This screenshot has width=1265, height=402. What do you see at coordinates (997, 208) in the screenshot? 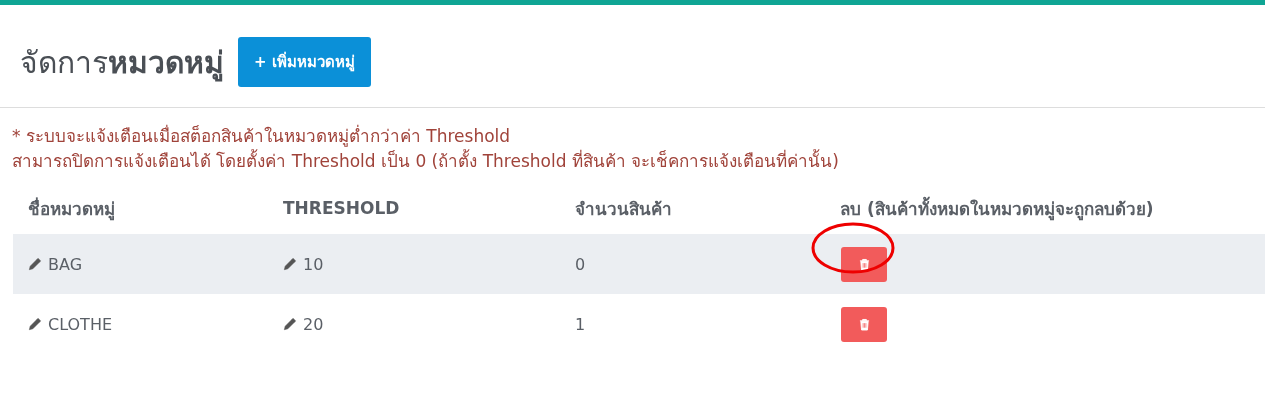
I see `column-header: ลบ (สินค้าทั้งหมดในหมวดหมู่จะถูกลบด้วย)` at bounding box center [997, 208].